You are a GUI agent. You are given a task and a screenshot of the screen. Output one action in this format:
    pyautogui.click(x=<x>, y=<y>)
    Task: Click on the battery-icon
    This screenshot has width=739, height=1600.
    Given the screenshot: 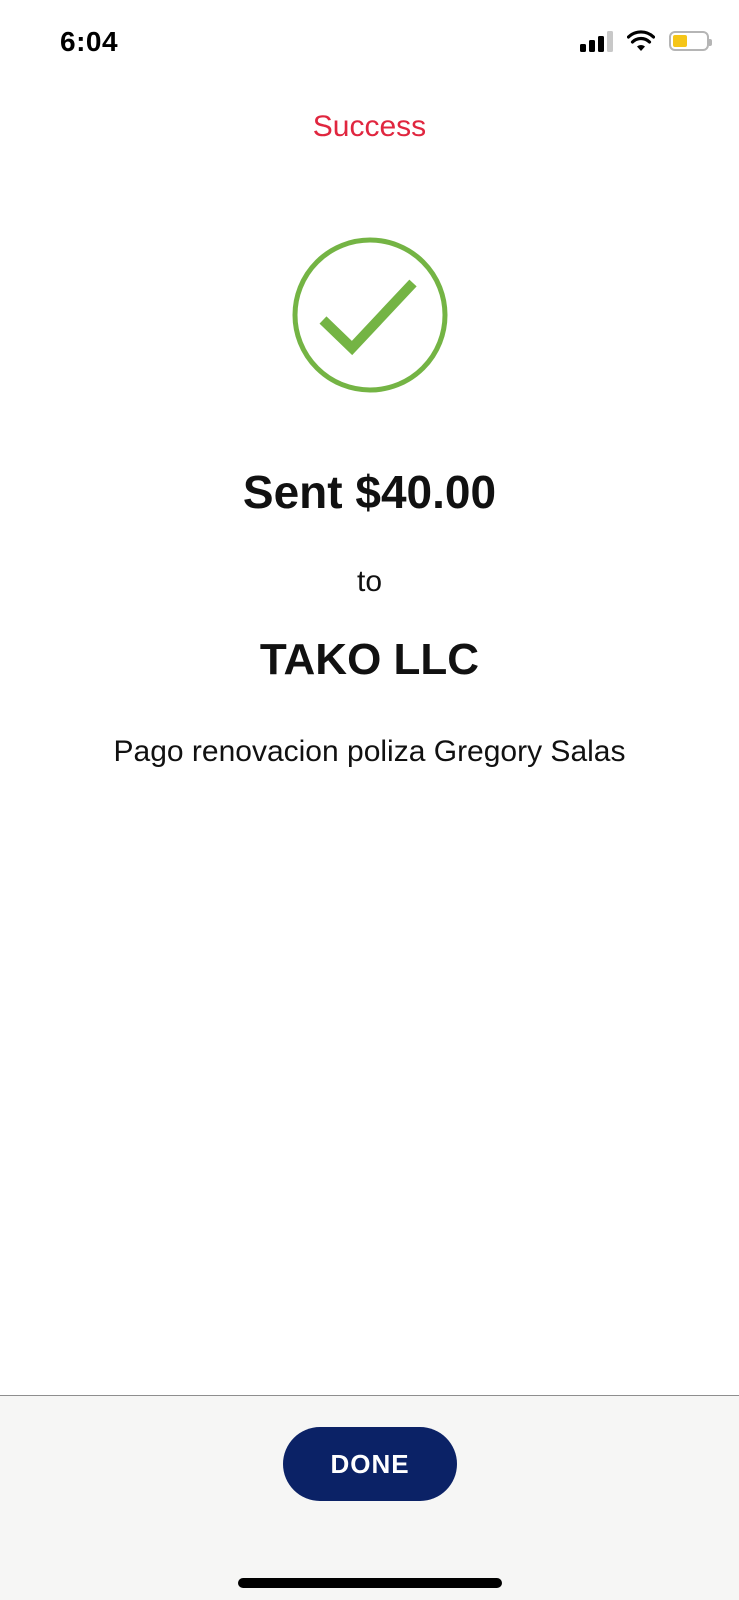 What is the action you would take?
    pyautogui.click(x=690, y=41)
    